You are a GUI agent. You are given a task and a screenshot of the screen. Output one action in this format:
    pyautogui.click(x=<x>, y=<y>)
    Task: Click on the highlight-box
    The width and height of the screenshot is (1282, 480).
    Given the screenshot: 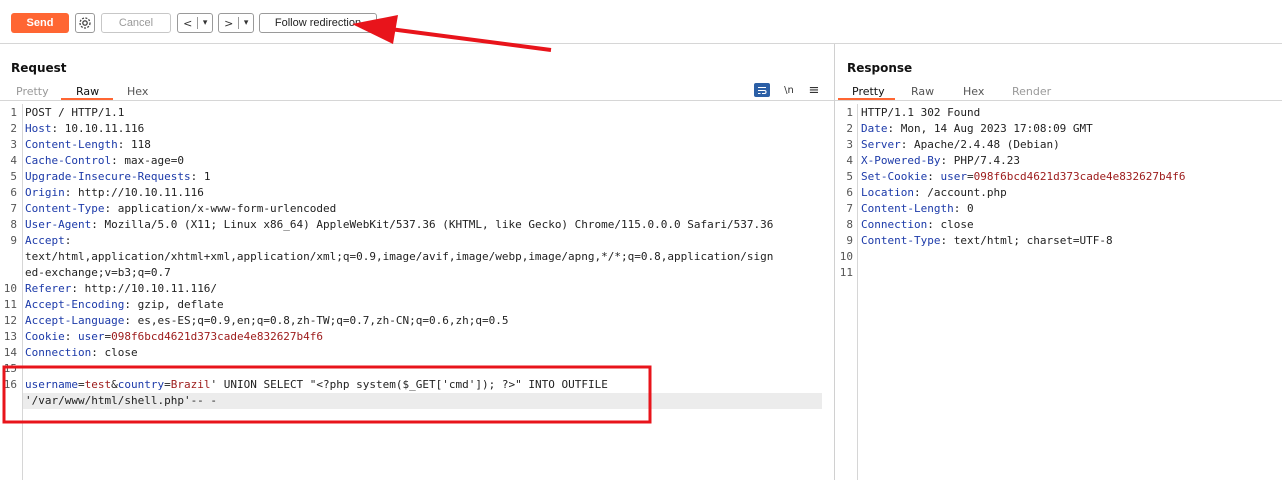 What is the action you would take?
    pyautogui.click(x=327, y=394)
    